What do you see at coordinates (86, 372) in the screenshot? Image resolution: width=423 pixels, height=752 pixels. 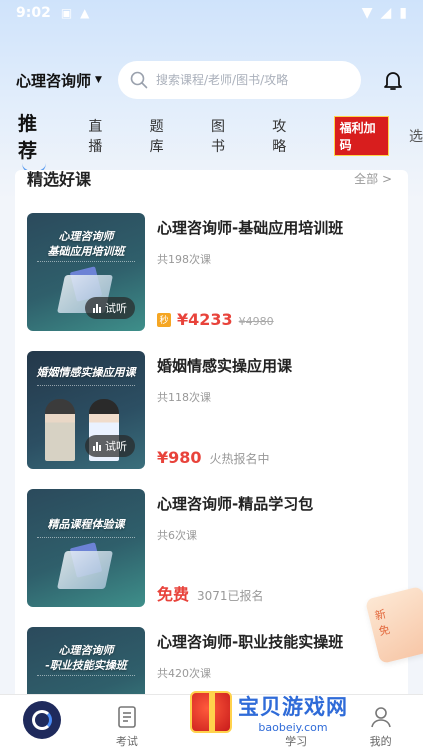 I see `thumbnail-title: 婚姻情感实操应用课` at bounding box center [86, 372].